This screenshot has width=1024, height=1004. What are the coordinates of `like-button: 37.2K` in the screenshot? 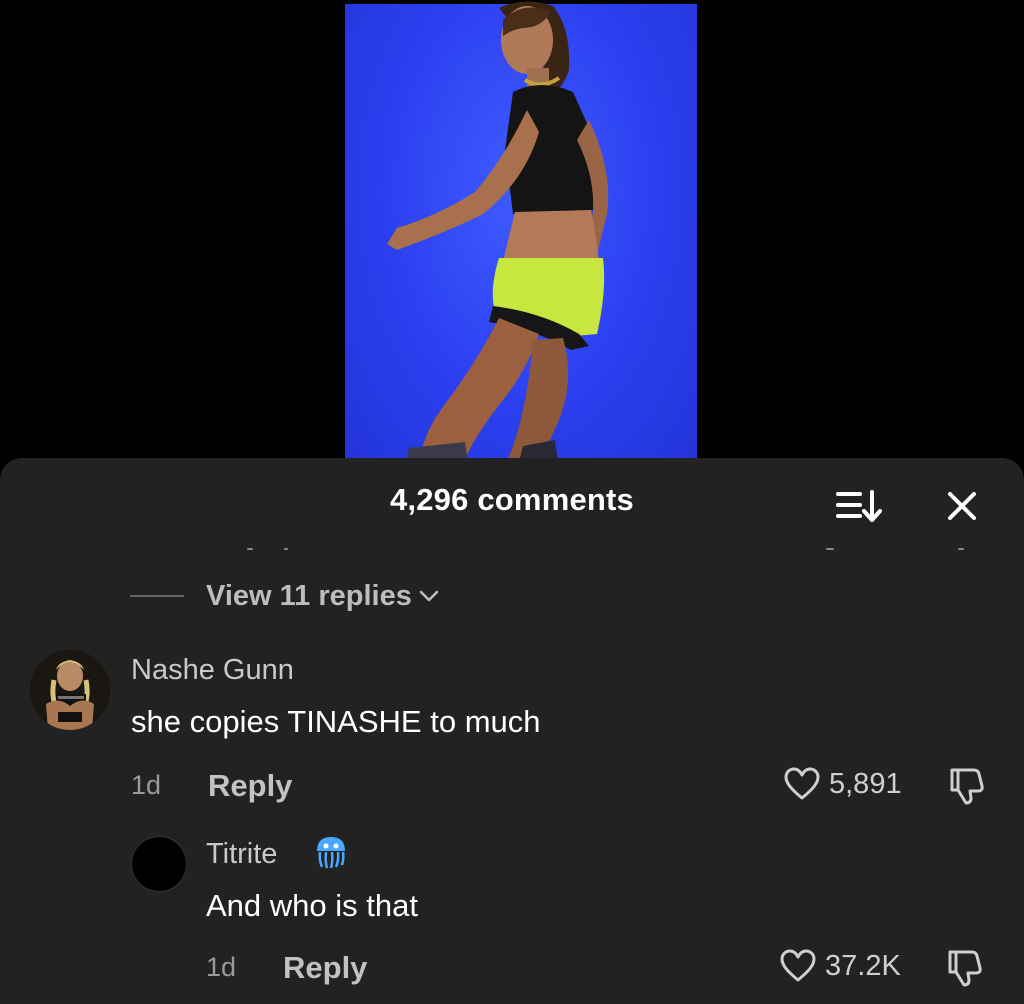 It's located at (840, 966).